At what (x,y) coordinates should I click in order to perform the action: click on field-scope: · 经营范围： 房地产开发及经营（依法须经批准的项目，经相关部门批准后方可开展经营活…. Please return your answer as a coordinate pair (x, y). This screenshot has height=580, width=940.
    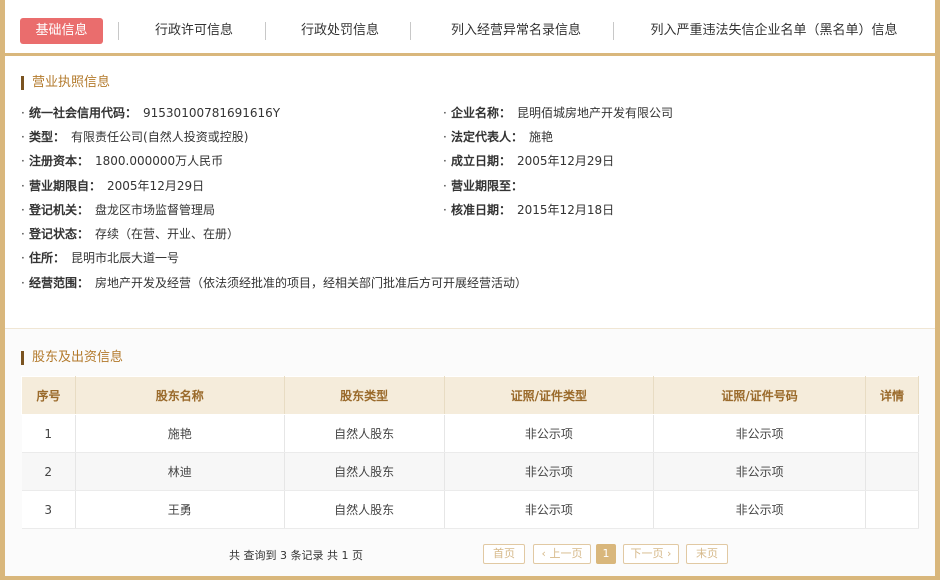
    Looking at the image, I should click on (274, 283).